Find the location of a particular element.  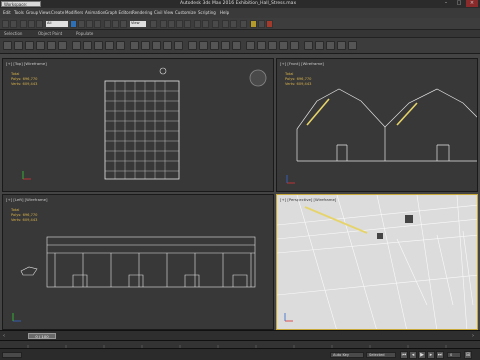

go-to-start-icon: ⏮ is located at coordinates (404, 355).